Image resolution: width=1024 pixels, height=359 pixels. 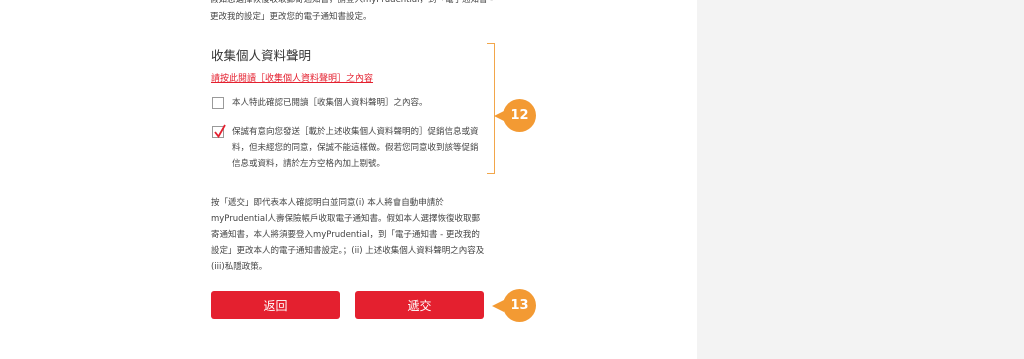 What do you see at coordinates (491, 108) in the screenshot?
I see `annotation-bracket` at bounding box center [491, 108].